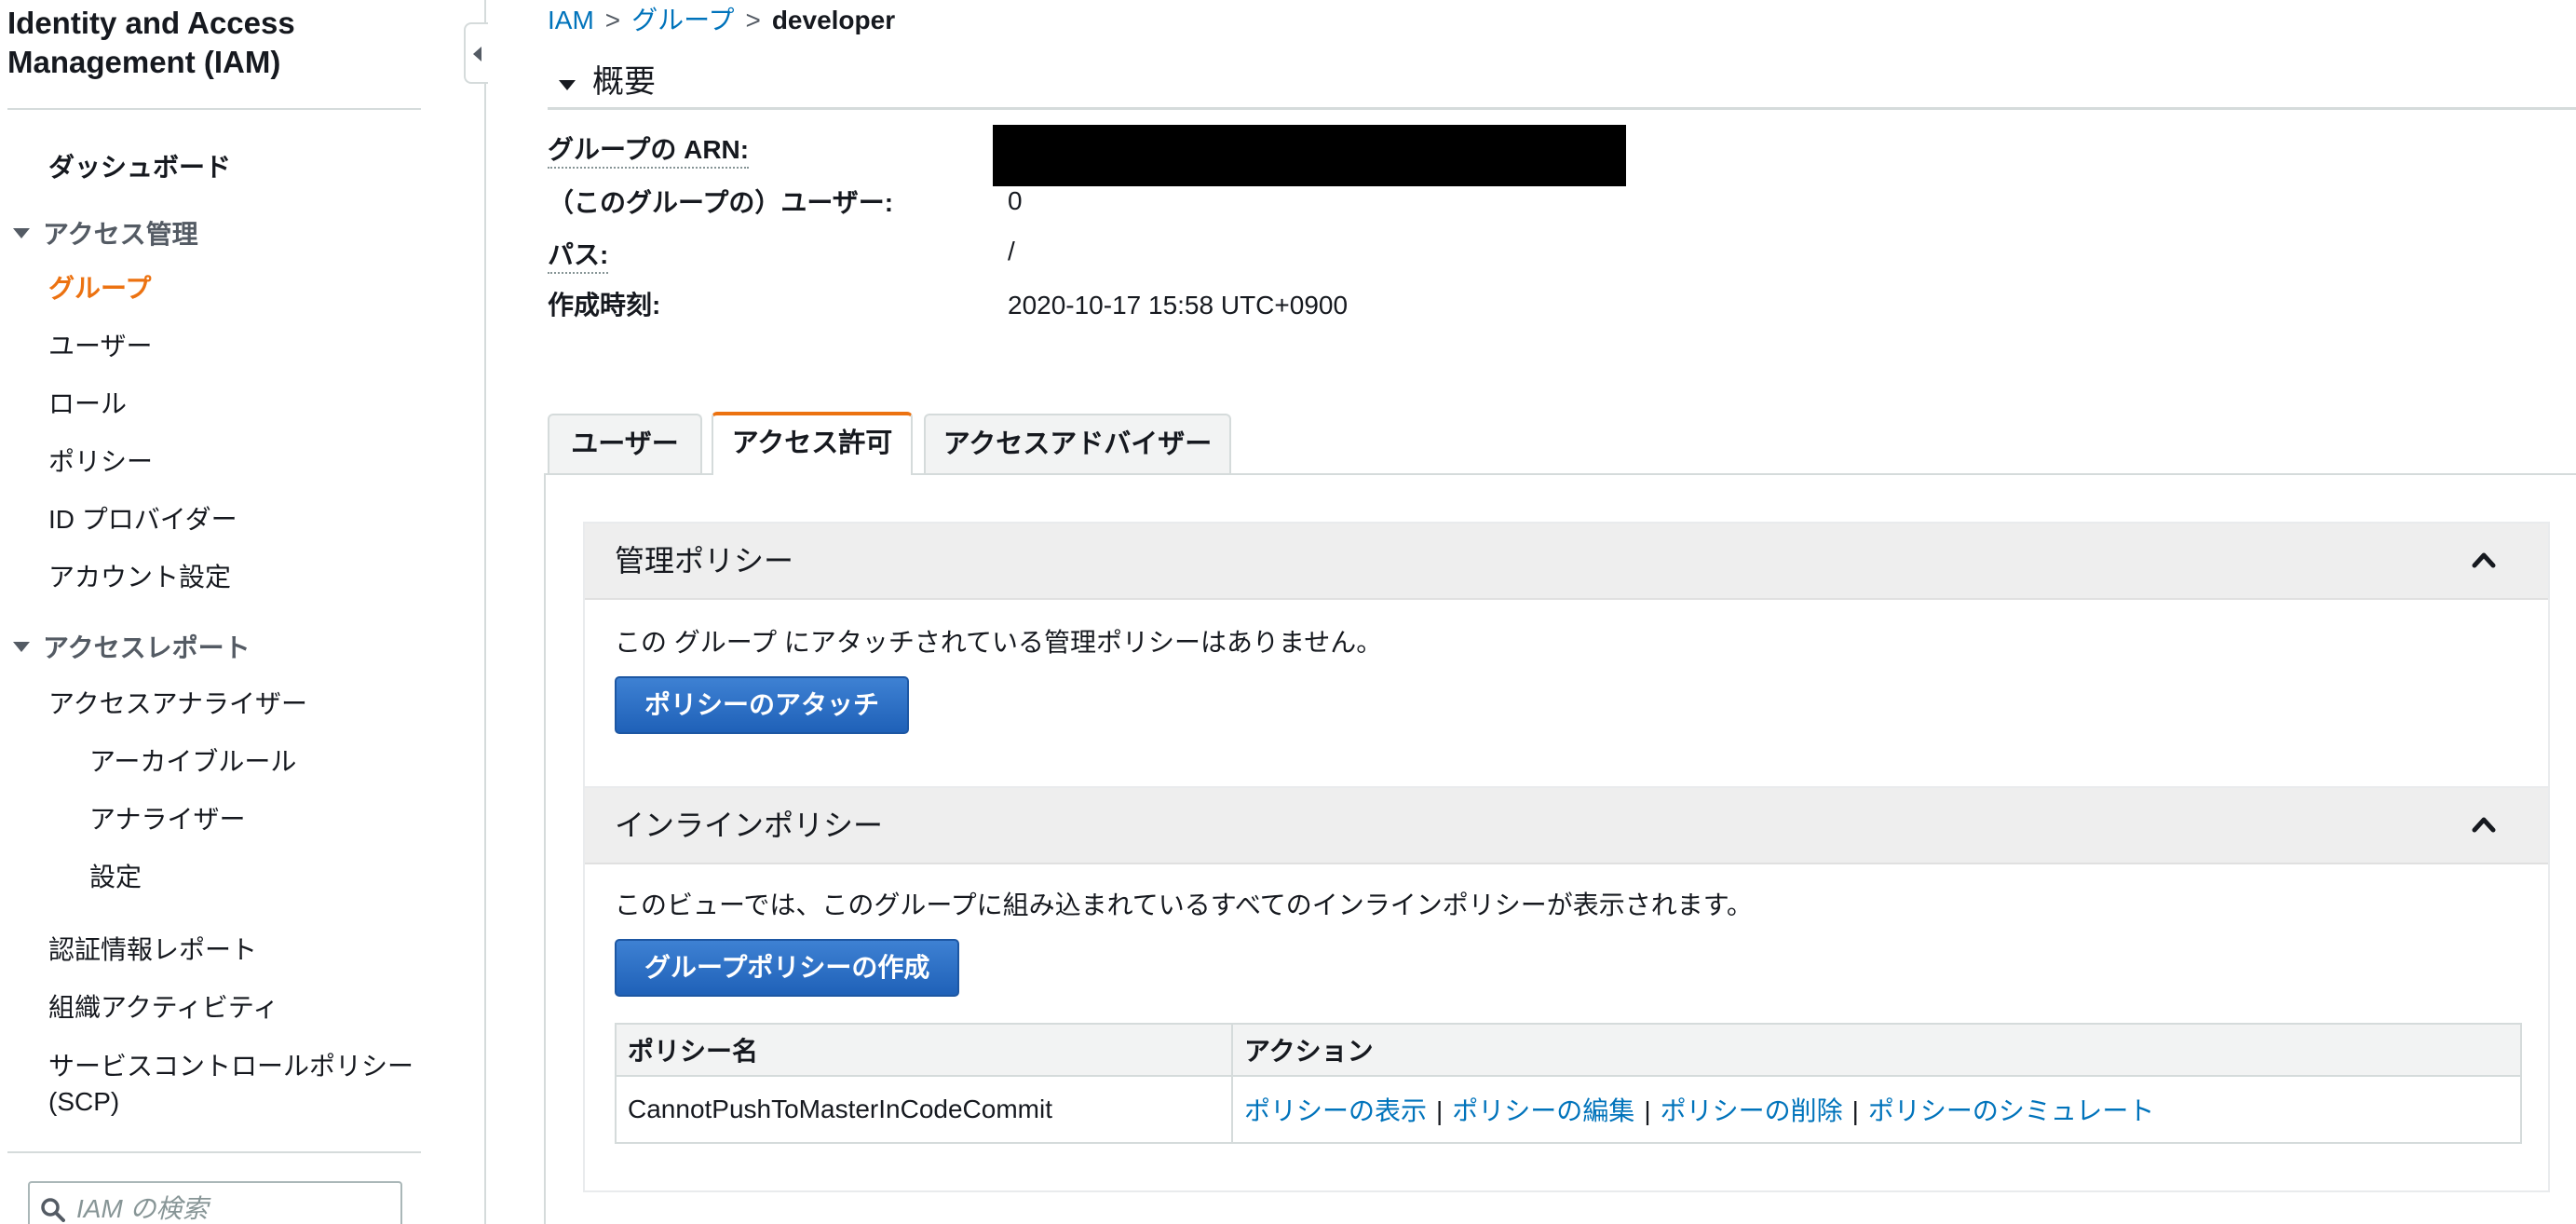 This screenshot has width=2576, height=1224. I want to click on sidebar-title: Identity and Access Management (IAM), so click(212, 43).